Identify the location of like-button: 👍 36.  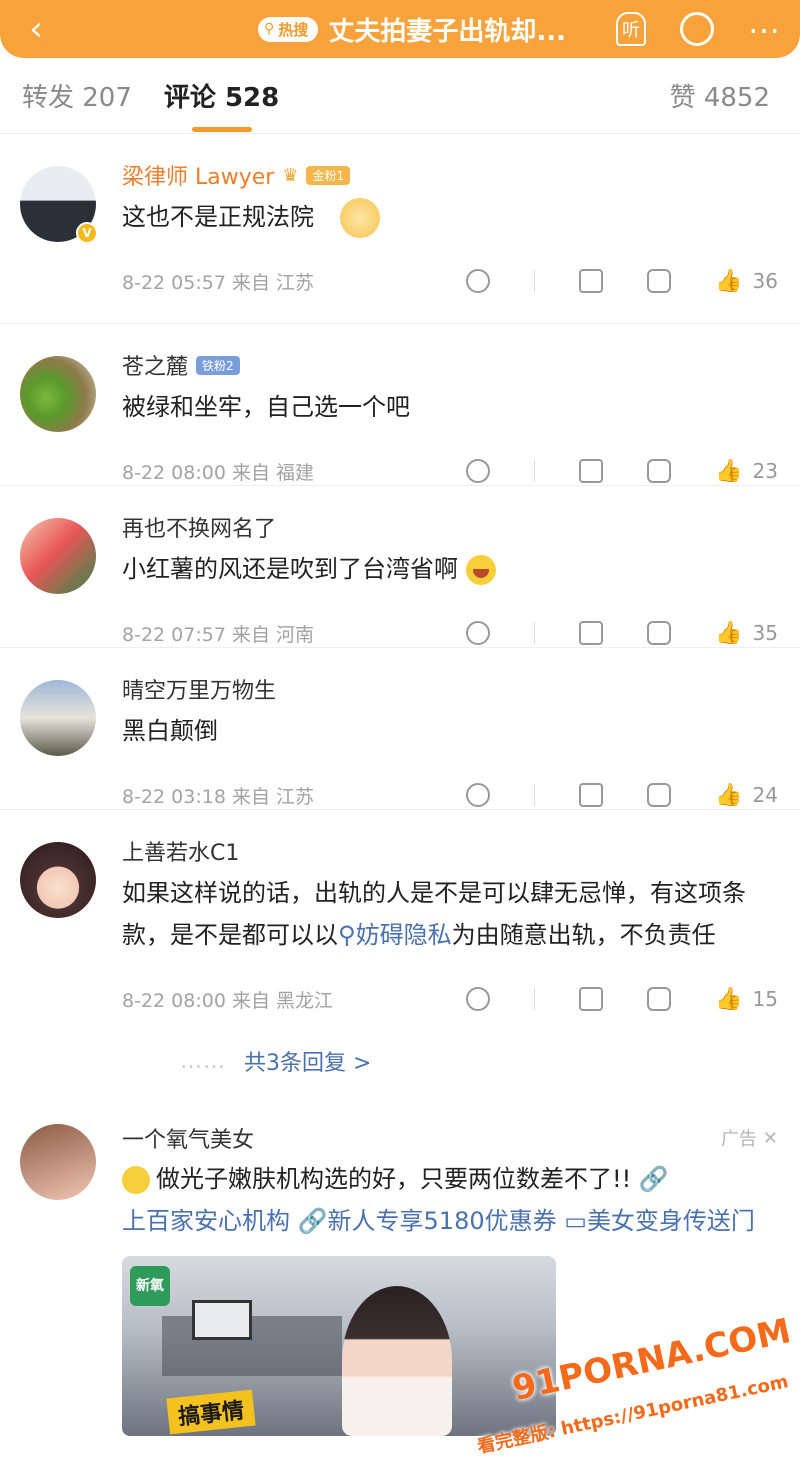
(746, 281).